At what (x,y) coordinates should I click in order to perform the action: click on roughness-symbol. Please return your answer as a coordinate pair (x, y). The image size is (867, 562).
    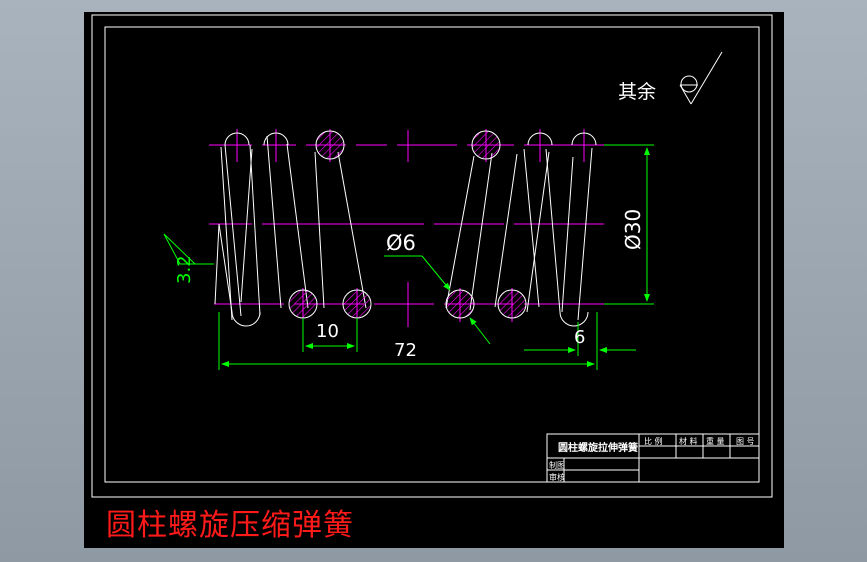
    Looking at the image, I should click on (701, 78).